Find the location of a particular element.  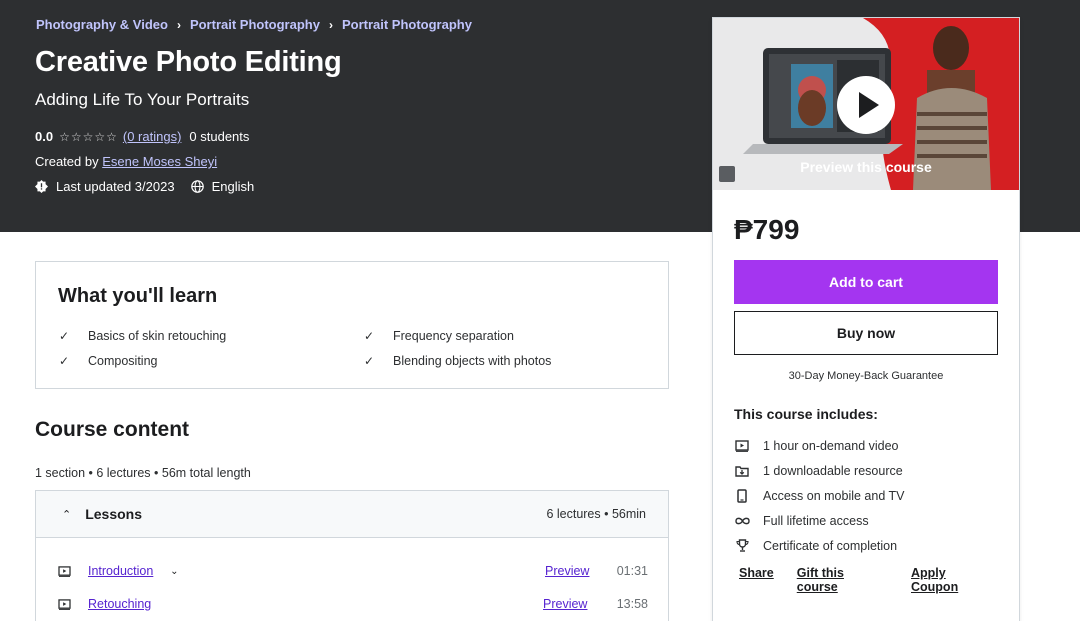

breadcrumb-item-portrait-photography: Portrait Photography is located at coordinates (255, 24).